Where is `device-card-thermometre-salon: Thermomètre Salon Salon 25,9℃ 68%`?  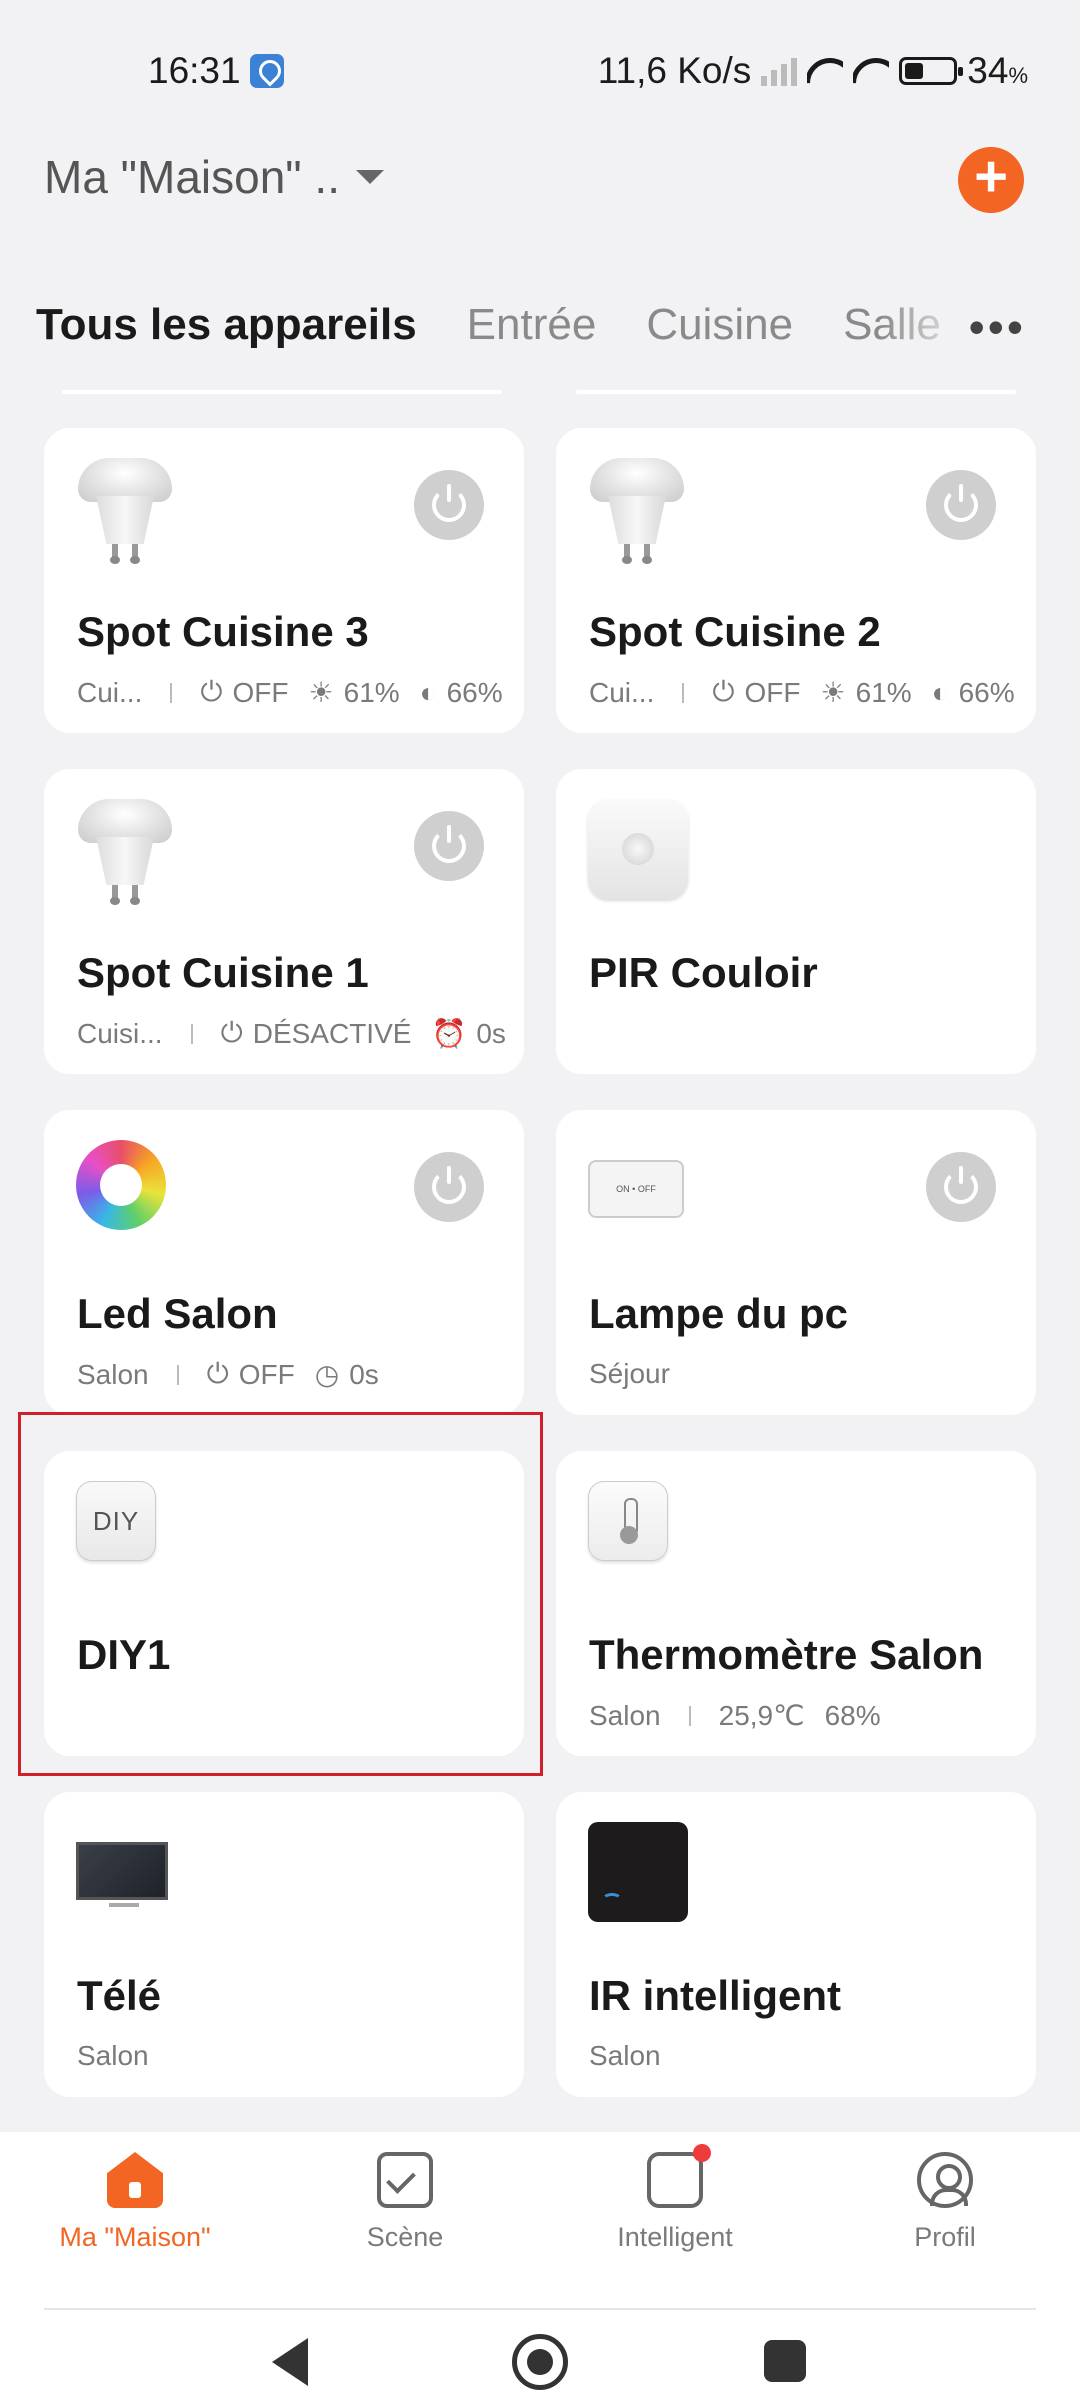
device-card-thermometre-salon: Thermomètre Salon Salon 25,9℃ 68% is located at coordinates (796, 1603).